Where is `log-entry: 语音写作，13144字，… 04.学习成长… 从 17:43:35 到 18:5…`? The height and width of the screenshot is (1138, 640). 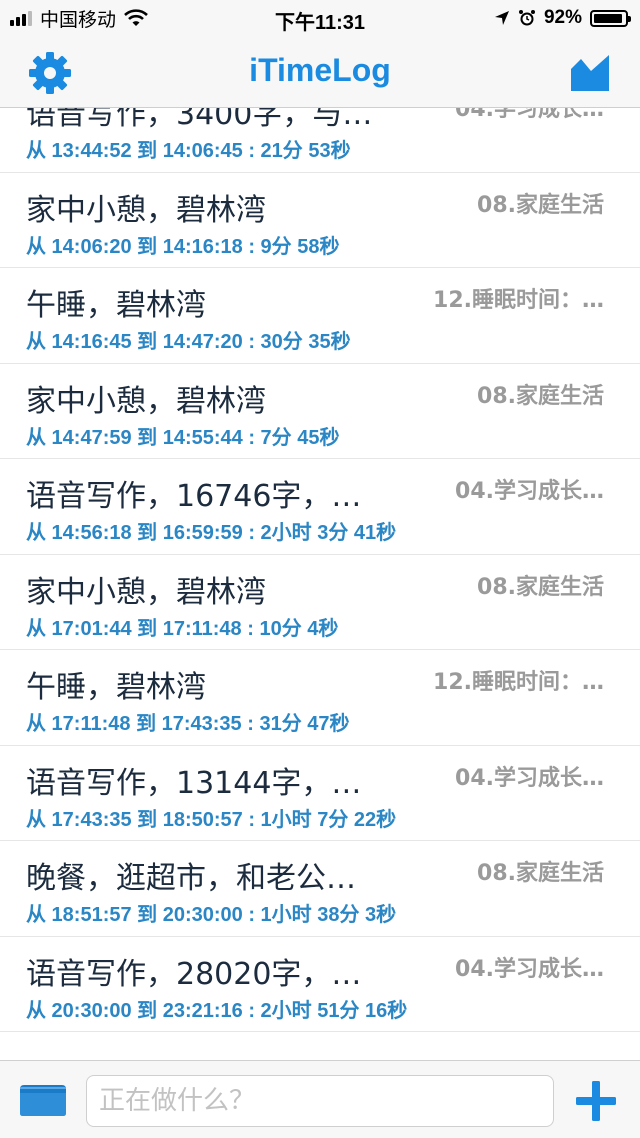
log-entry: 语音写作，13144字，… 04.学习成长… 从 17:43:35 到 18:5… is located at coordinates (320, 793).